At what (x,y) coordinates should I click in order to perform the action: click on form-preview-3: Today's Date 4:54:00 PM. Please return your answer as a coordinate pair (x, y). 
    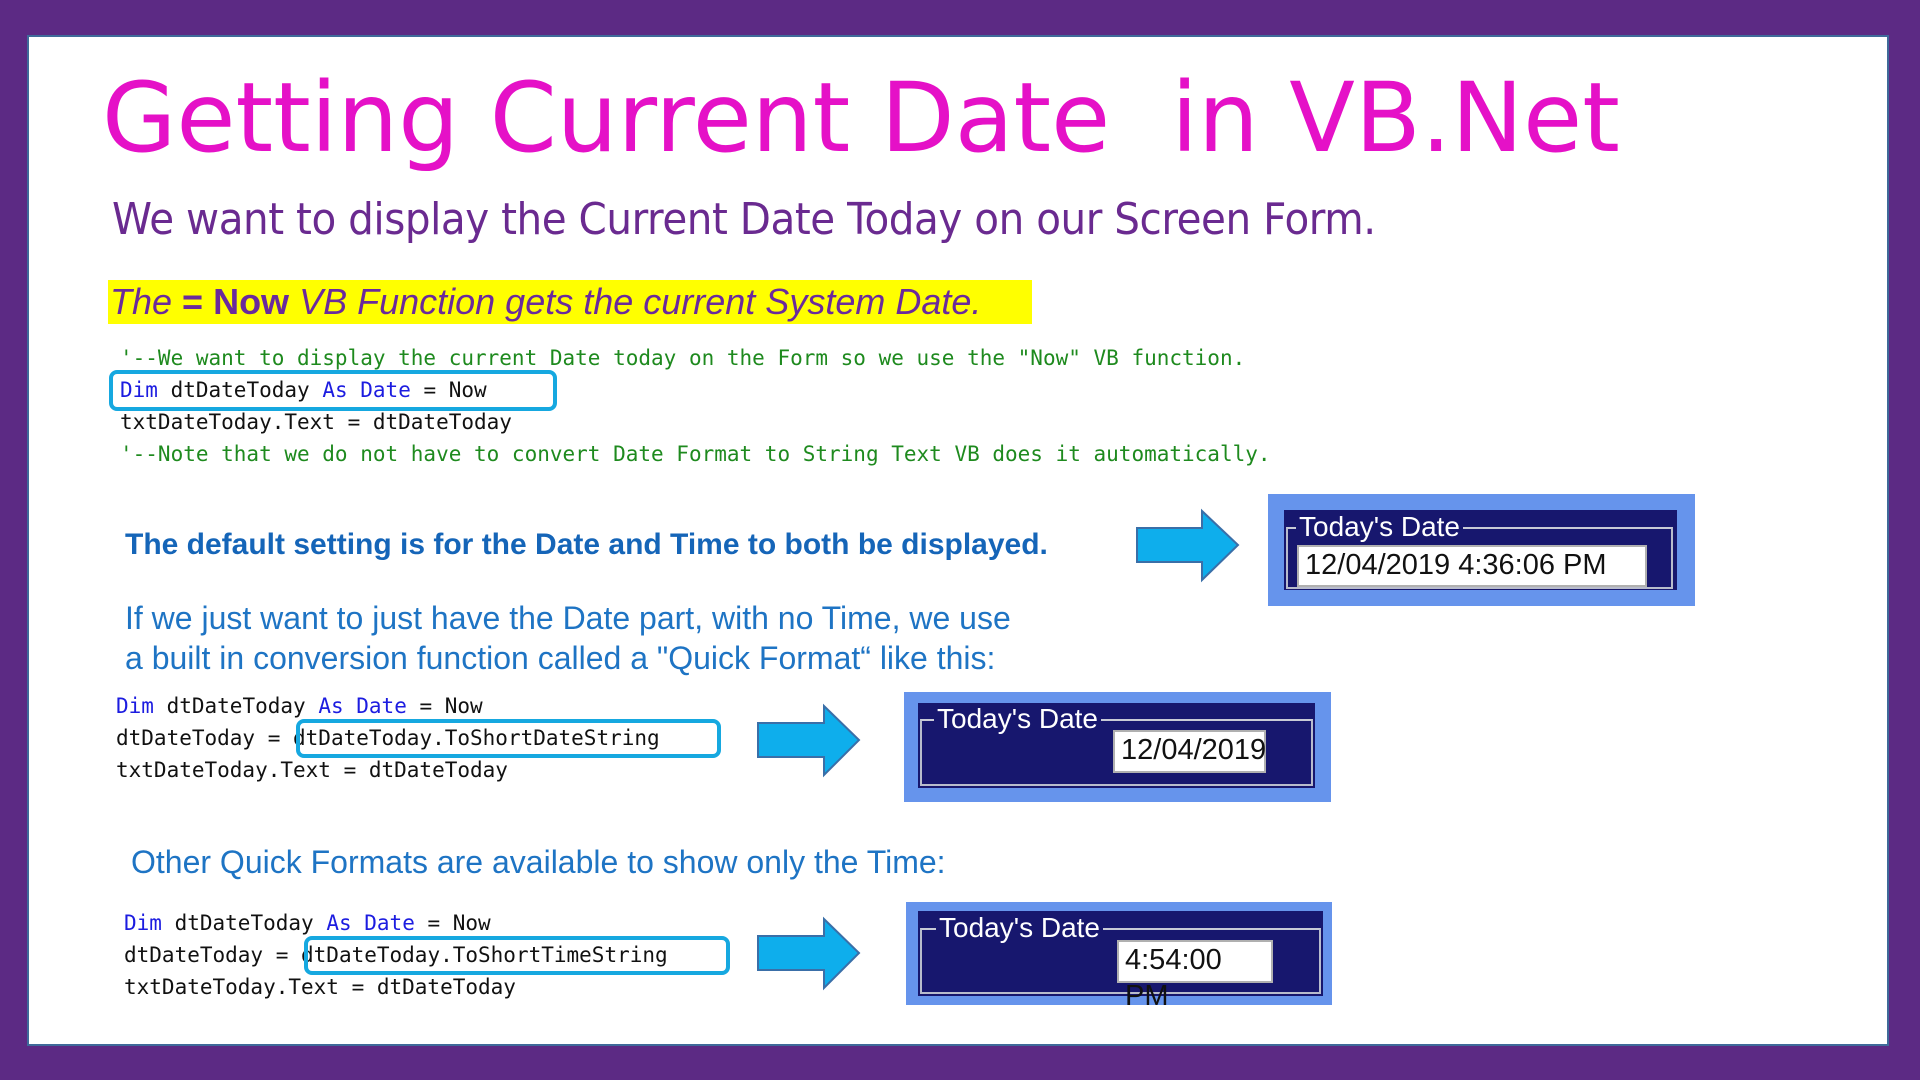
    Looking at the image, I should click on (1119, 957).